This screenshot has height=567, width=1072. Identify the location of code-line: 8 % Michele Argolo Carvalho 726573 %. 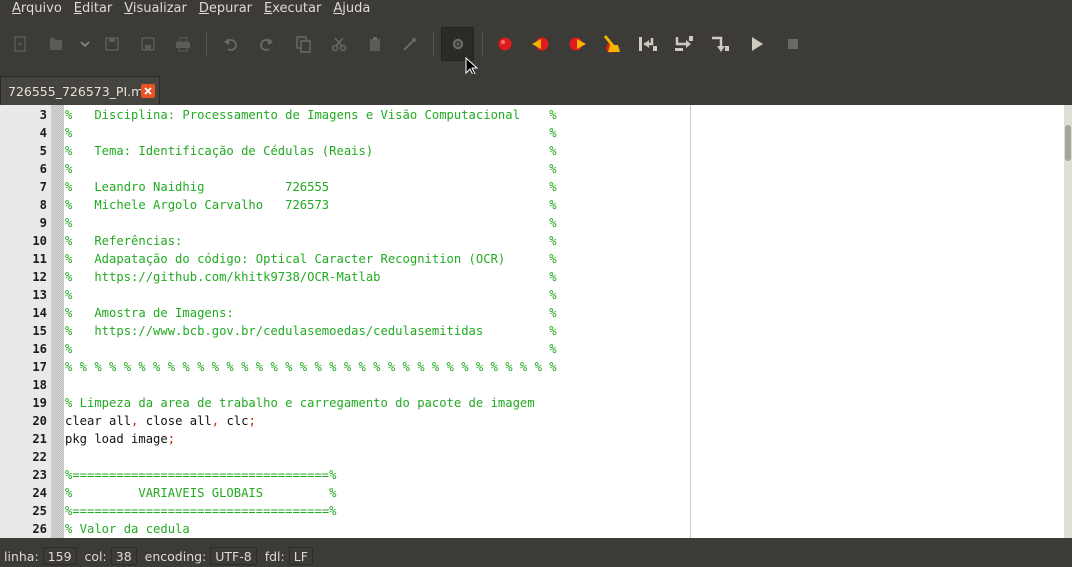
(500, 205).